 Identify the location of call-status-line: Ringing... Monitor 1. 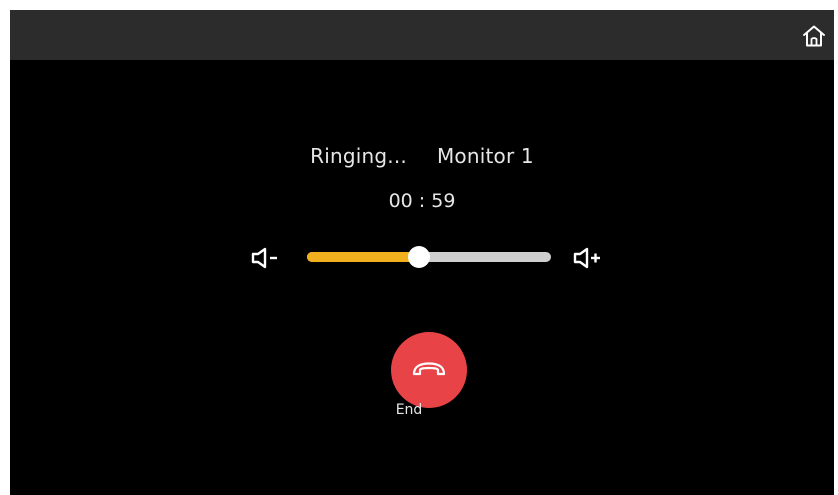
(422, 156).